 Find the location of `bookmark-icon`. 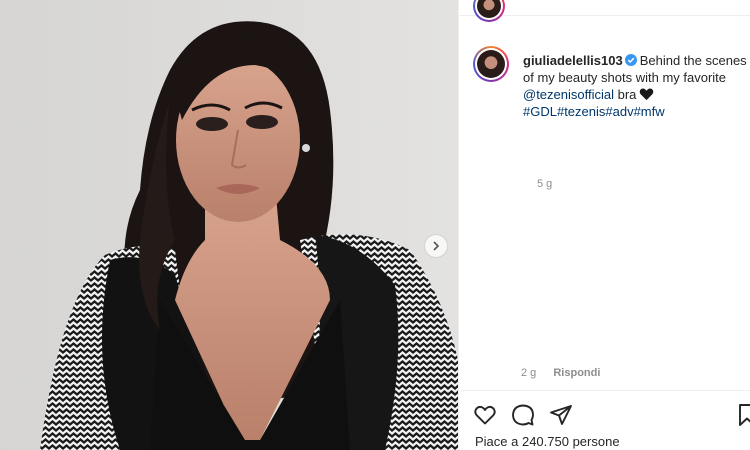

bookmark-icon is located at coordinates (744, 415).